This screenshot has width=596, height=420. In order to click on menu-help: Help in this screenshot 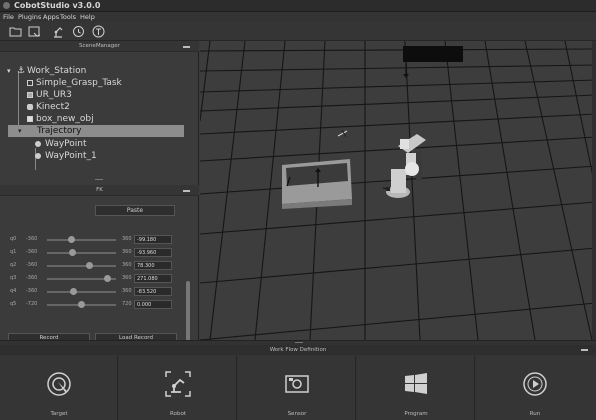, I will do `click(87, 17)`.